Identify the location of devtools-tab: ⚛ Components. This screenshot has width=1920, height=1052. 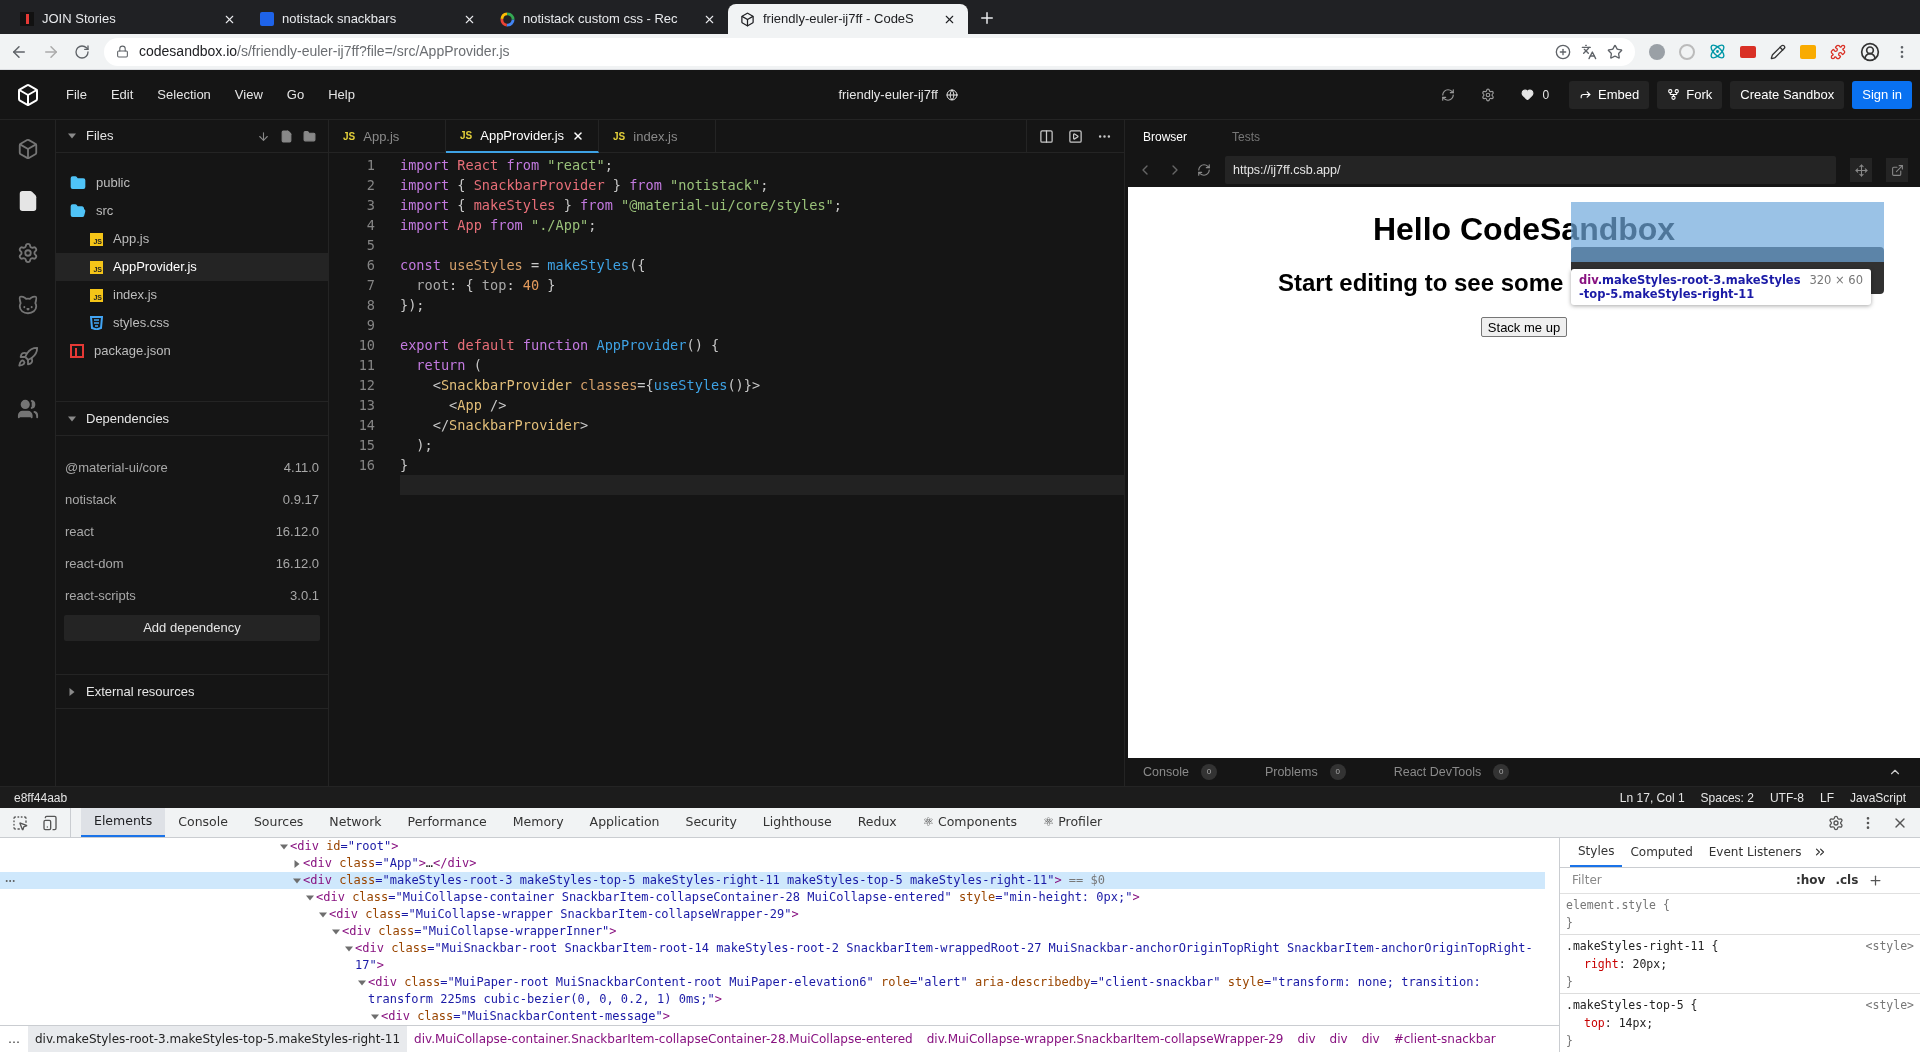
(970, 822).